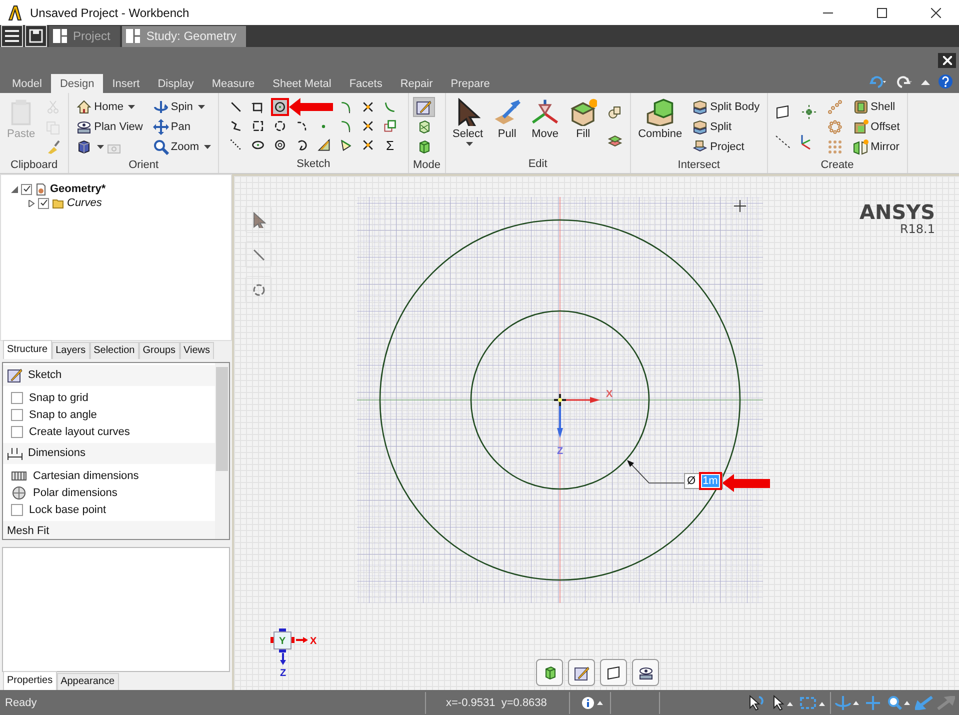 This screenshot has width=959, height=715. I want to click on help-button, so click(945, 81).